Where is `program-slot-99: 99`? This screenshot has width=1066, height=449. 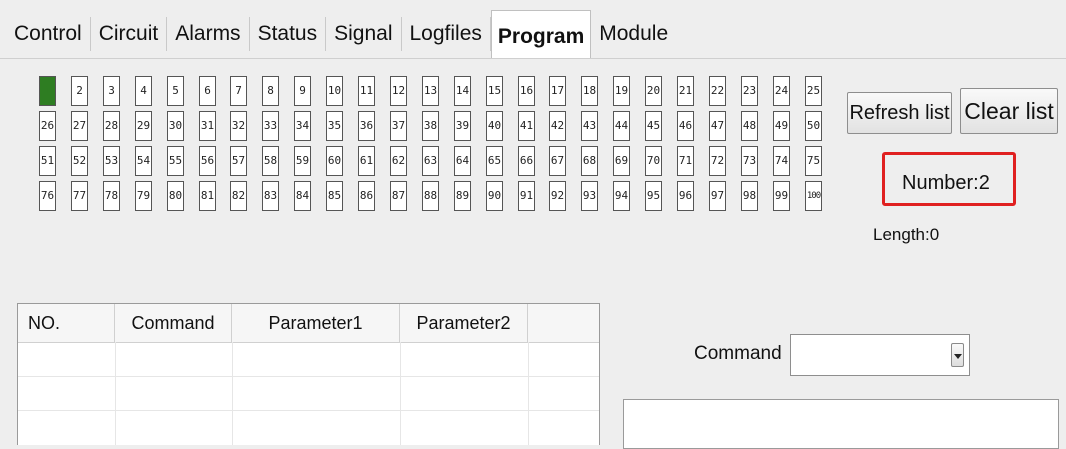
program-slot-99: 99 is located at coordinates (781, 196).